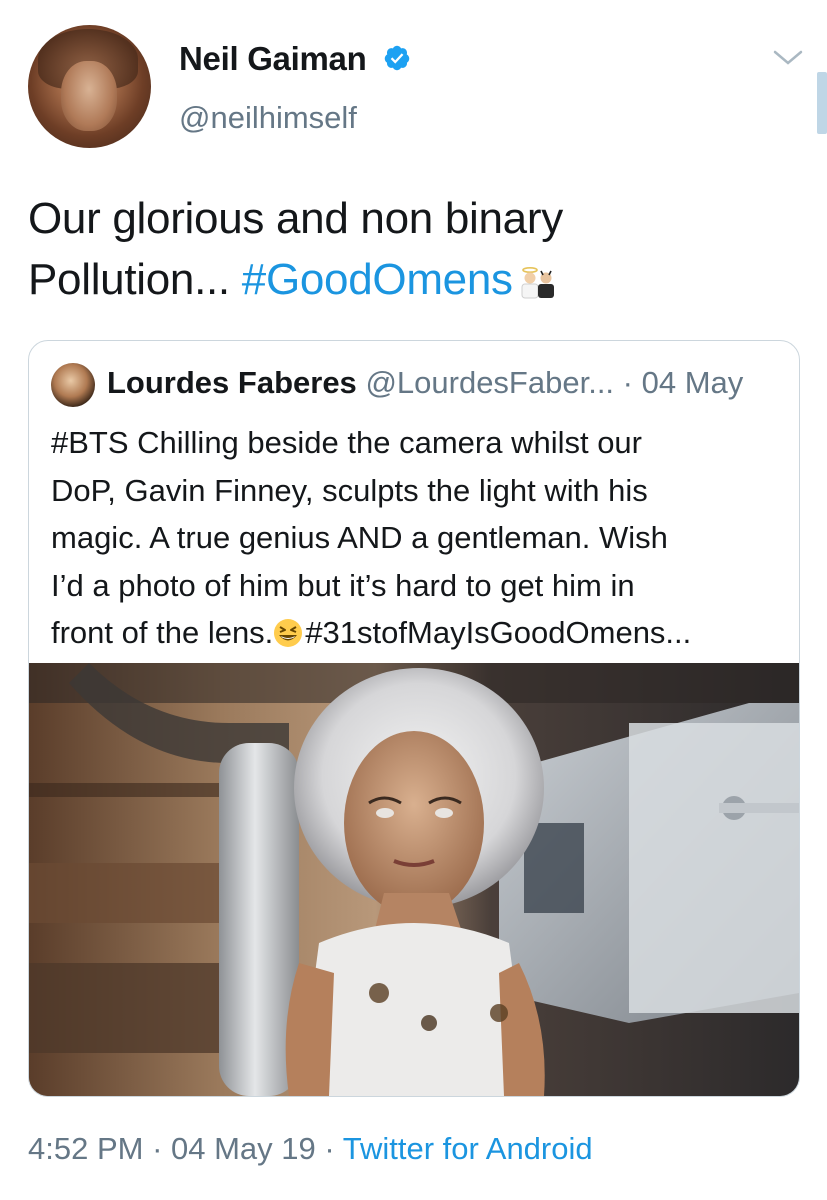 The height and width of the screenshot is (1200, 827). I want to click on scrollbar, so click(822, 103).